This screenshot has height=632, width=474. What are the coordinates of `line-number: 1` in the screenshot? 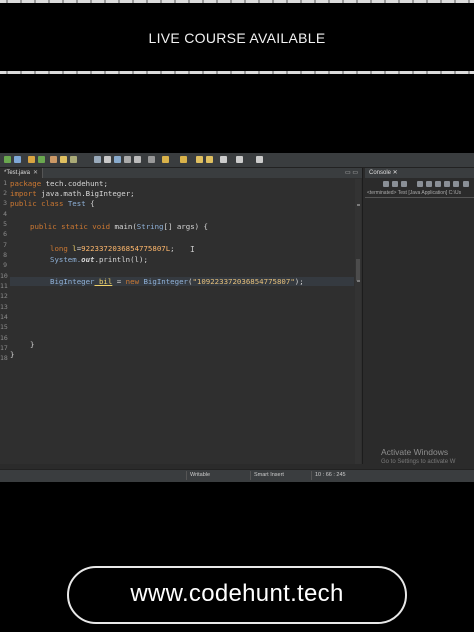 It's located at (5, 183).